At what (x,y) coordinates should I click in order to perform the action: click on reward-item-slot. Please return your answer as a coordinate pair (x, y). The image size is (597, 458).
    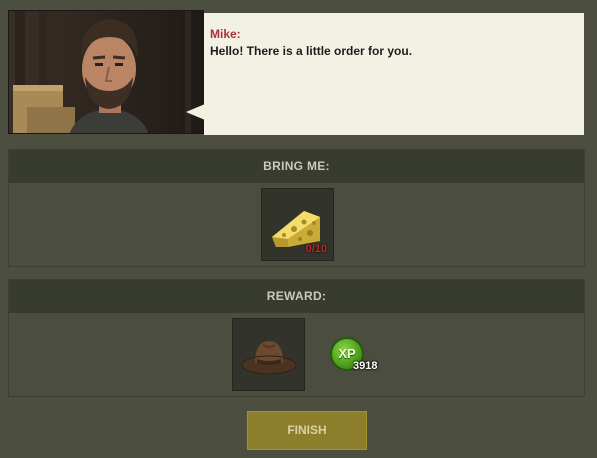
    Looking at the image, I should click on (268, 354).